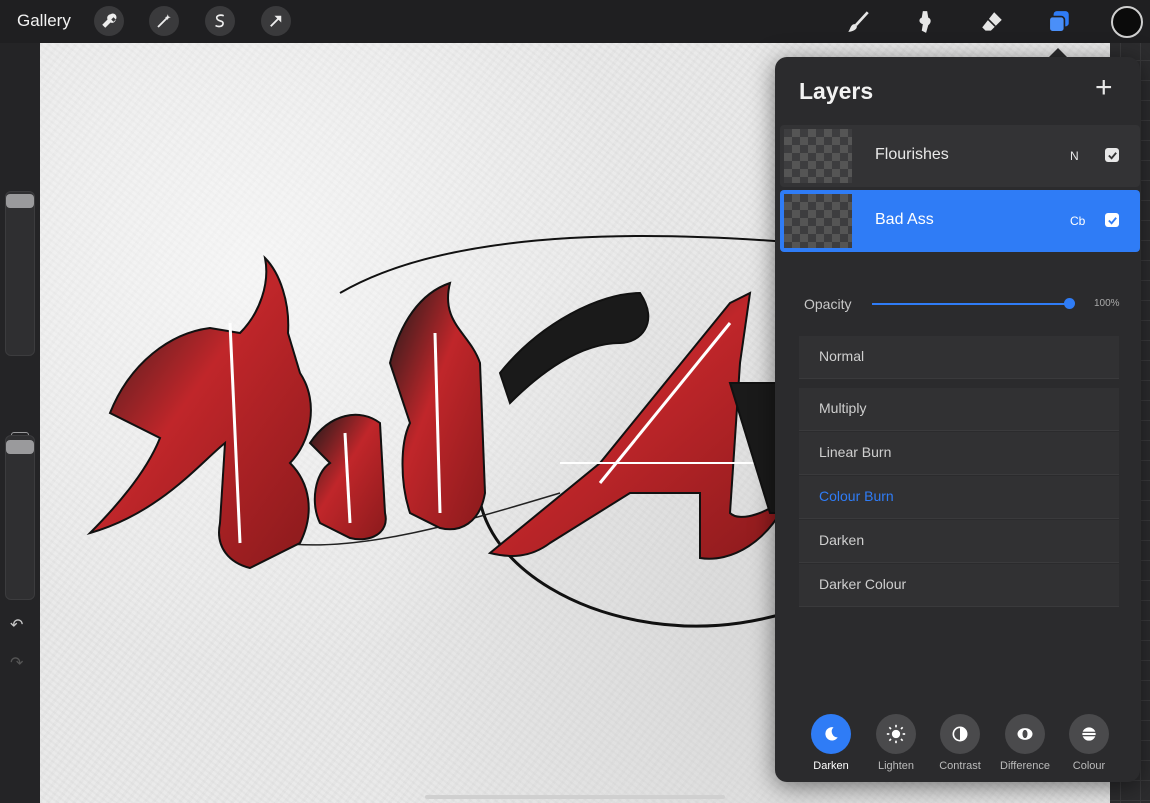 The width and height of the screenshot is (1150, 803). Describe the element at coordinates (858, 22) in the screenshot. I see `brush-icon` at that location.